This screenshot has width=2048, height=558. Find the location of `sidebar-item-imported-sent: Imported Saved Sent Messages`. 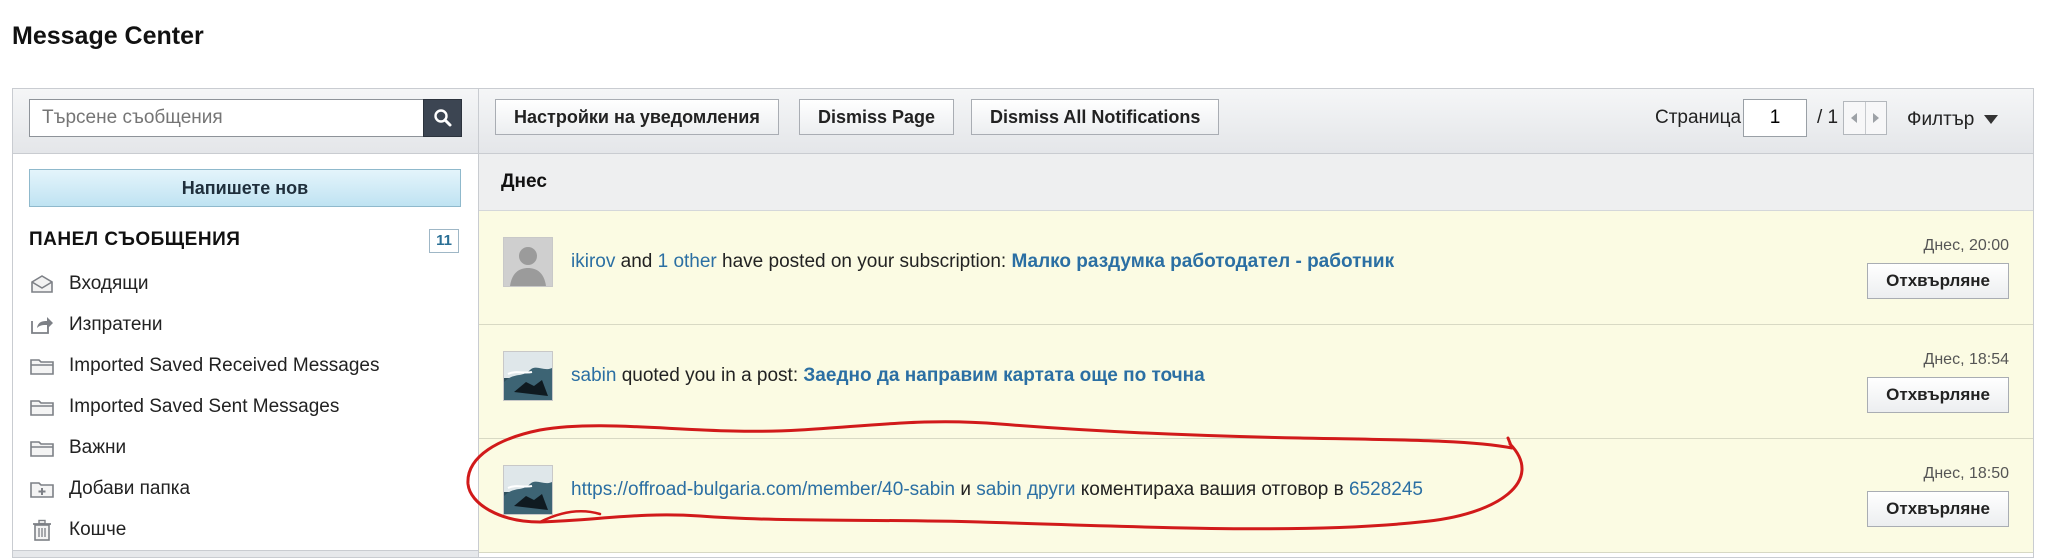

sidebar-item-imported-sent: Imported Saved Sent Messages is located at coordinates (249, 407).